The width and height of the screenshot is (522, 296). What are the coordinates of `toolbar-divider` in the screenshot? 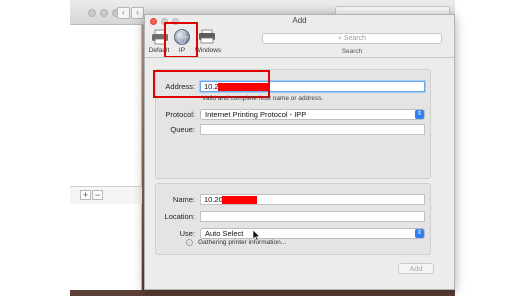 It's located at (299, 57).